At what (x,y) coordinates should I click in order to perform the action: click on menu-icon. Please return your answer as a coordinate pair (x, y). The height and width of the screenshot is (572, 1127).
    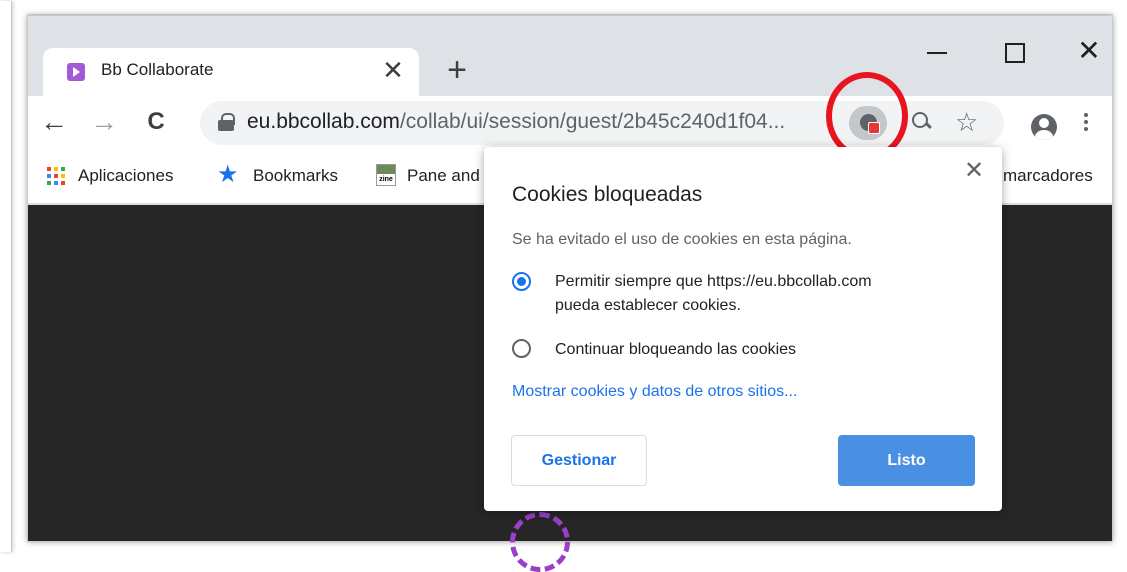
    Looking at the image, I should click on (1086, 123).